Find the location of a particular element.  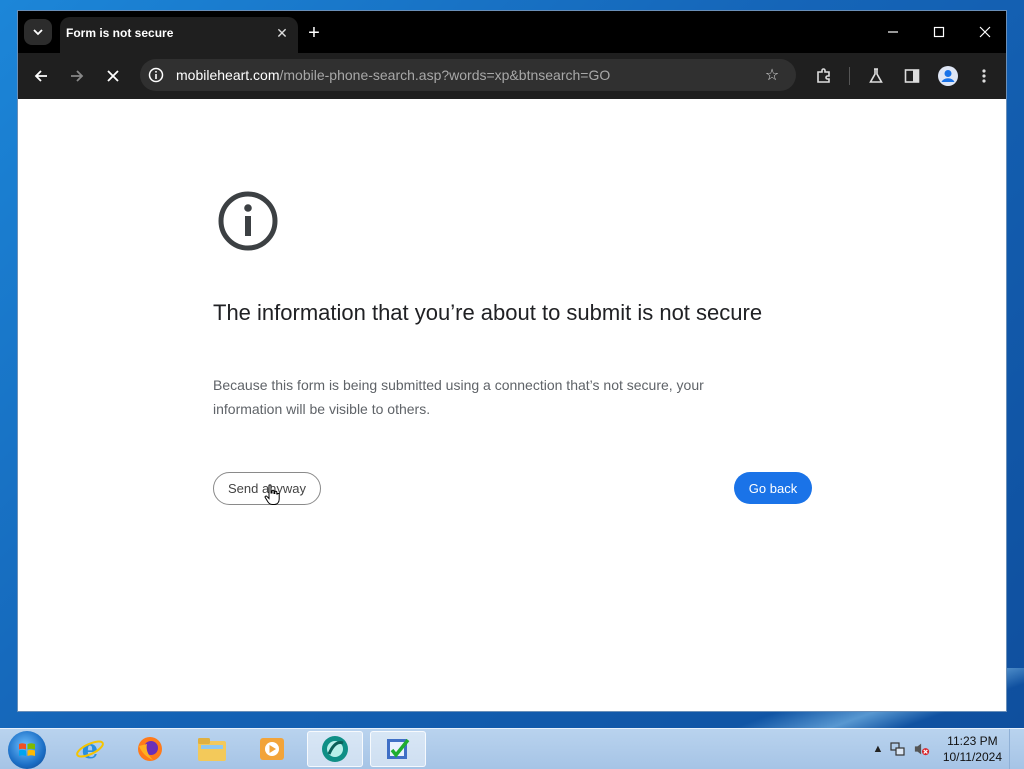

avatar-icon is located at coordinates (948, 76).